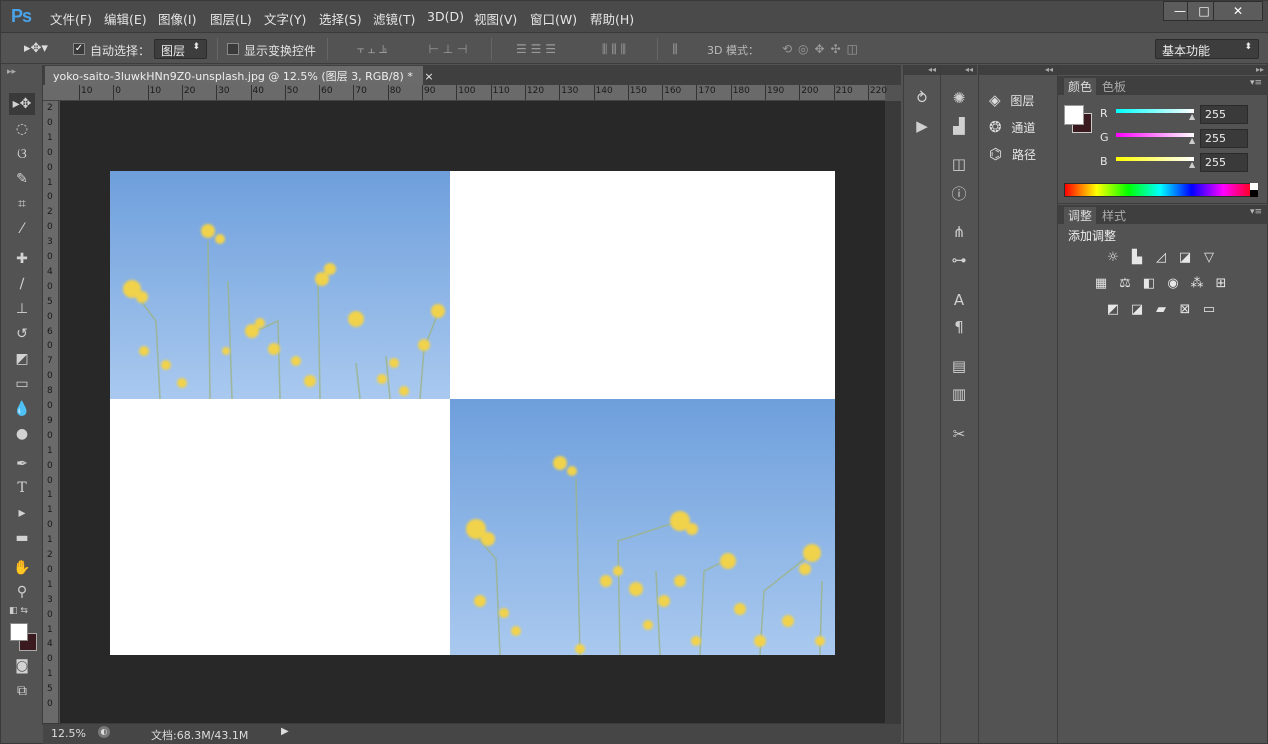  What do you see at coordinates (22, 129) in the screenshot?
I see `marquee-tool-icon: ◌` at bounding box center [22, 129].